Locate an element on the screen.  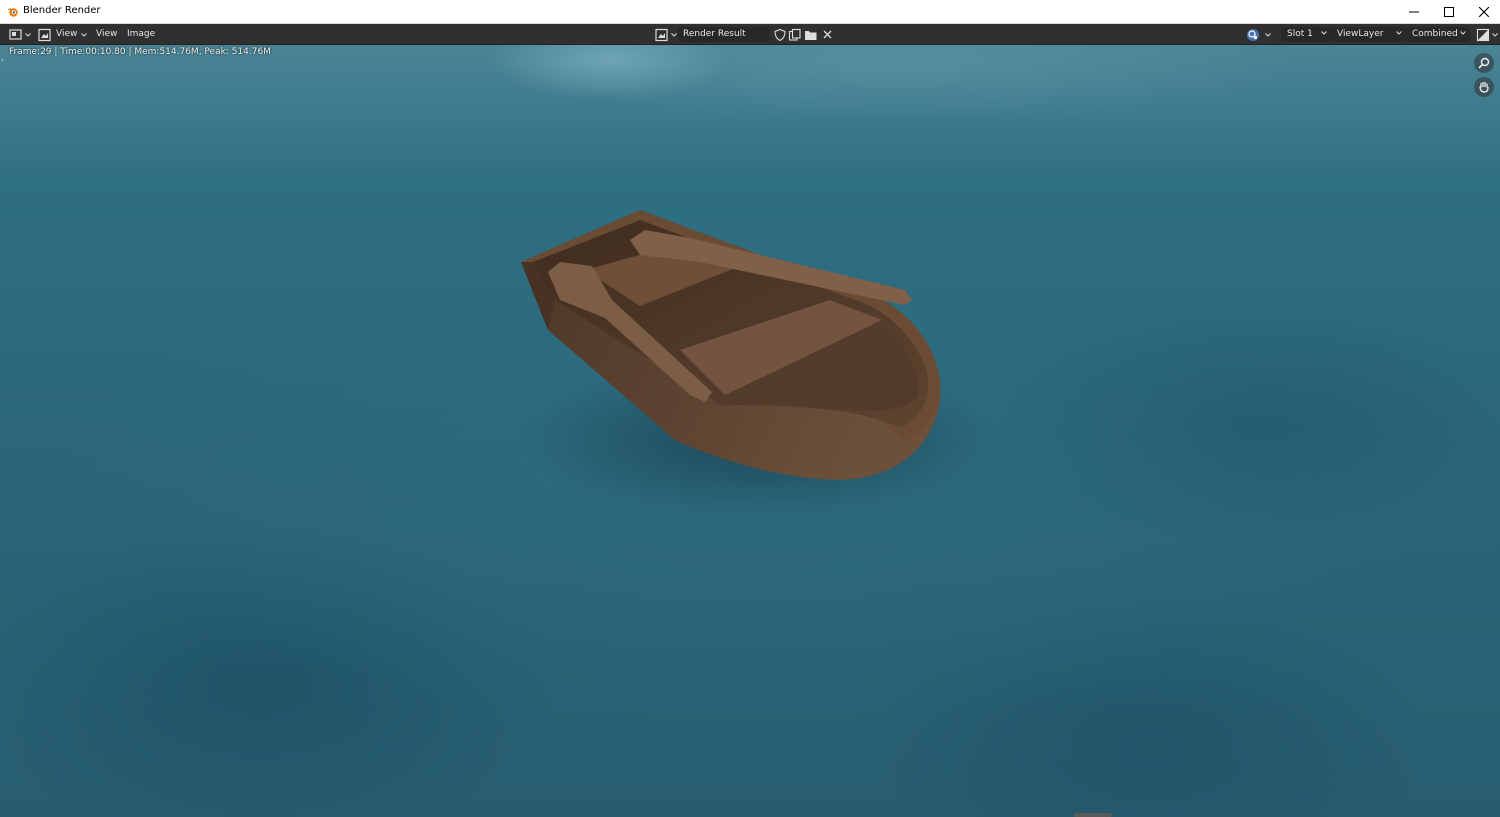
fake-user-shield-icon is located at coordinates (780, 34).